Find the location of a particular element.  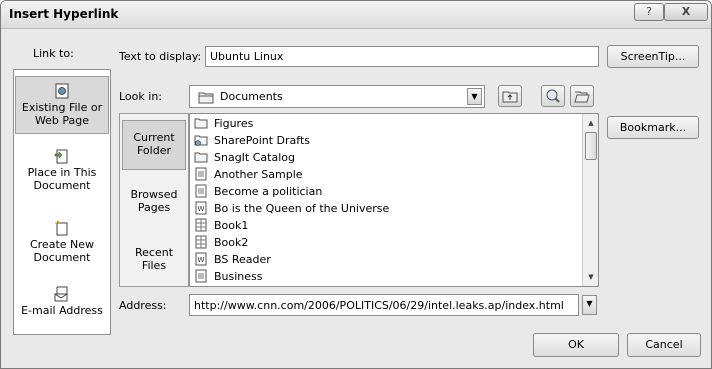

sharepoint-folder-icon is located at coordinates (201, 140).